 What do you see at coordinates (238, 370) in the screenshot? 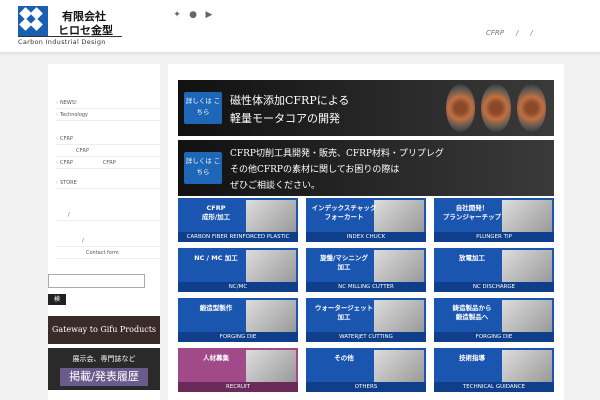
I see `tile-recruit: 人材募集 RECRUIT` at bounding box center [238, 370].